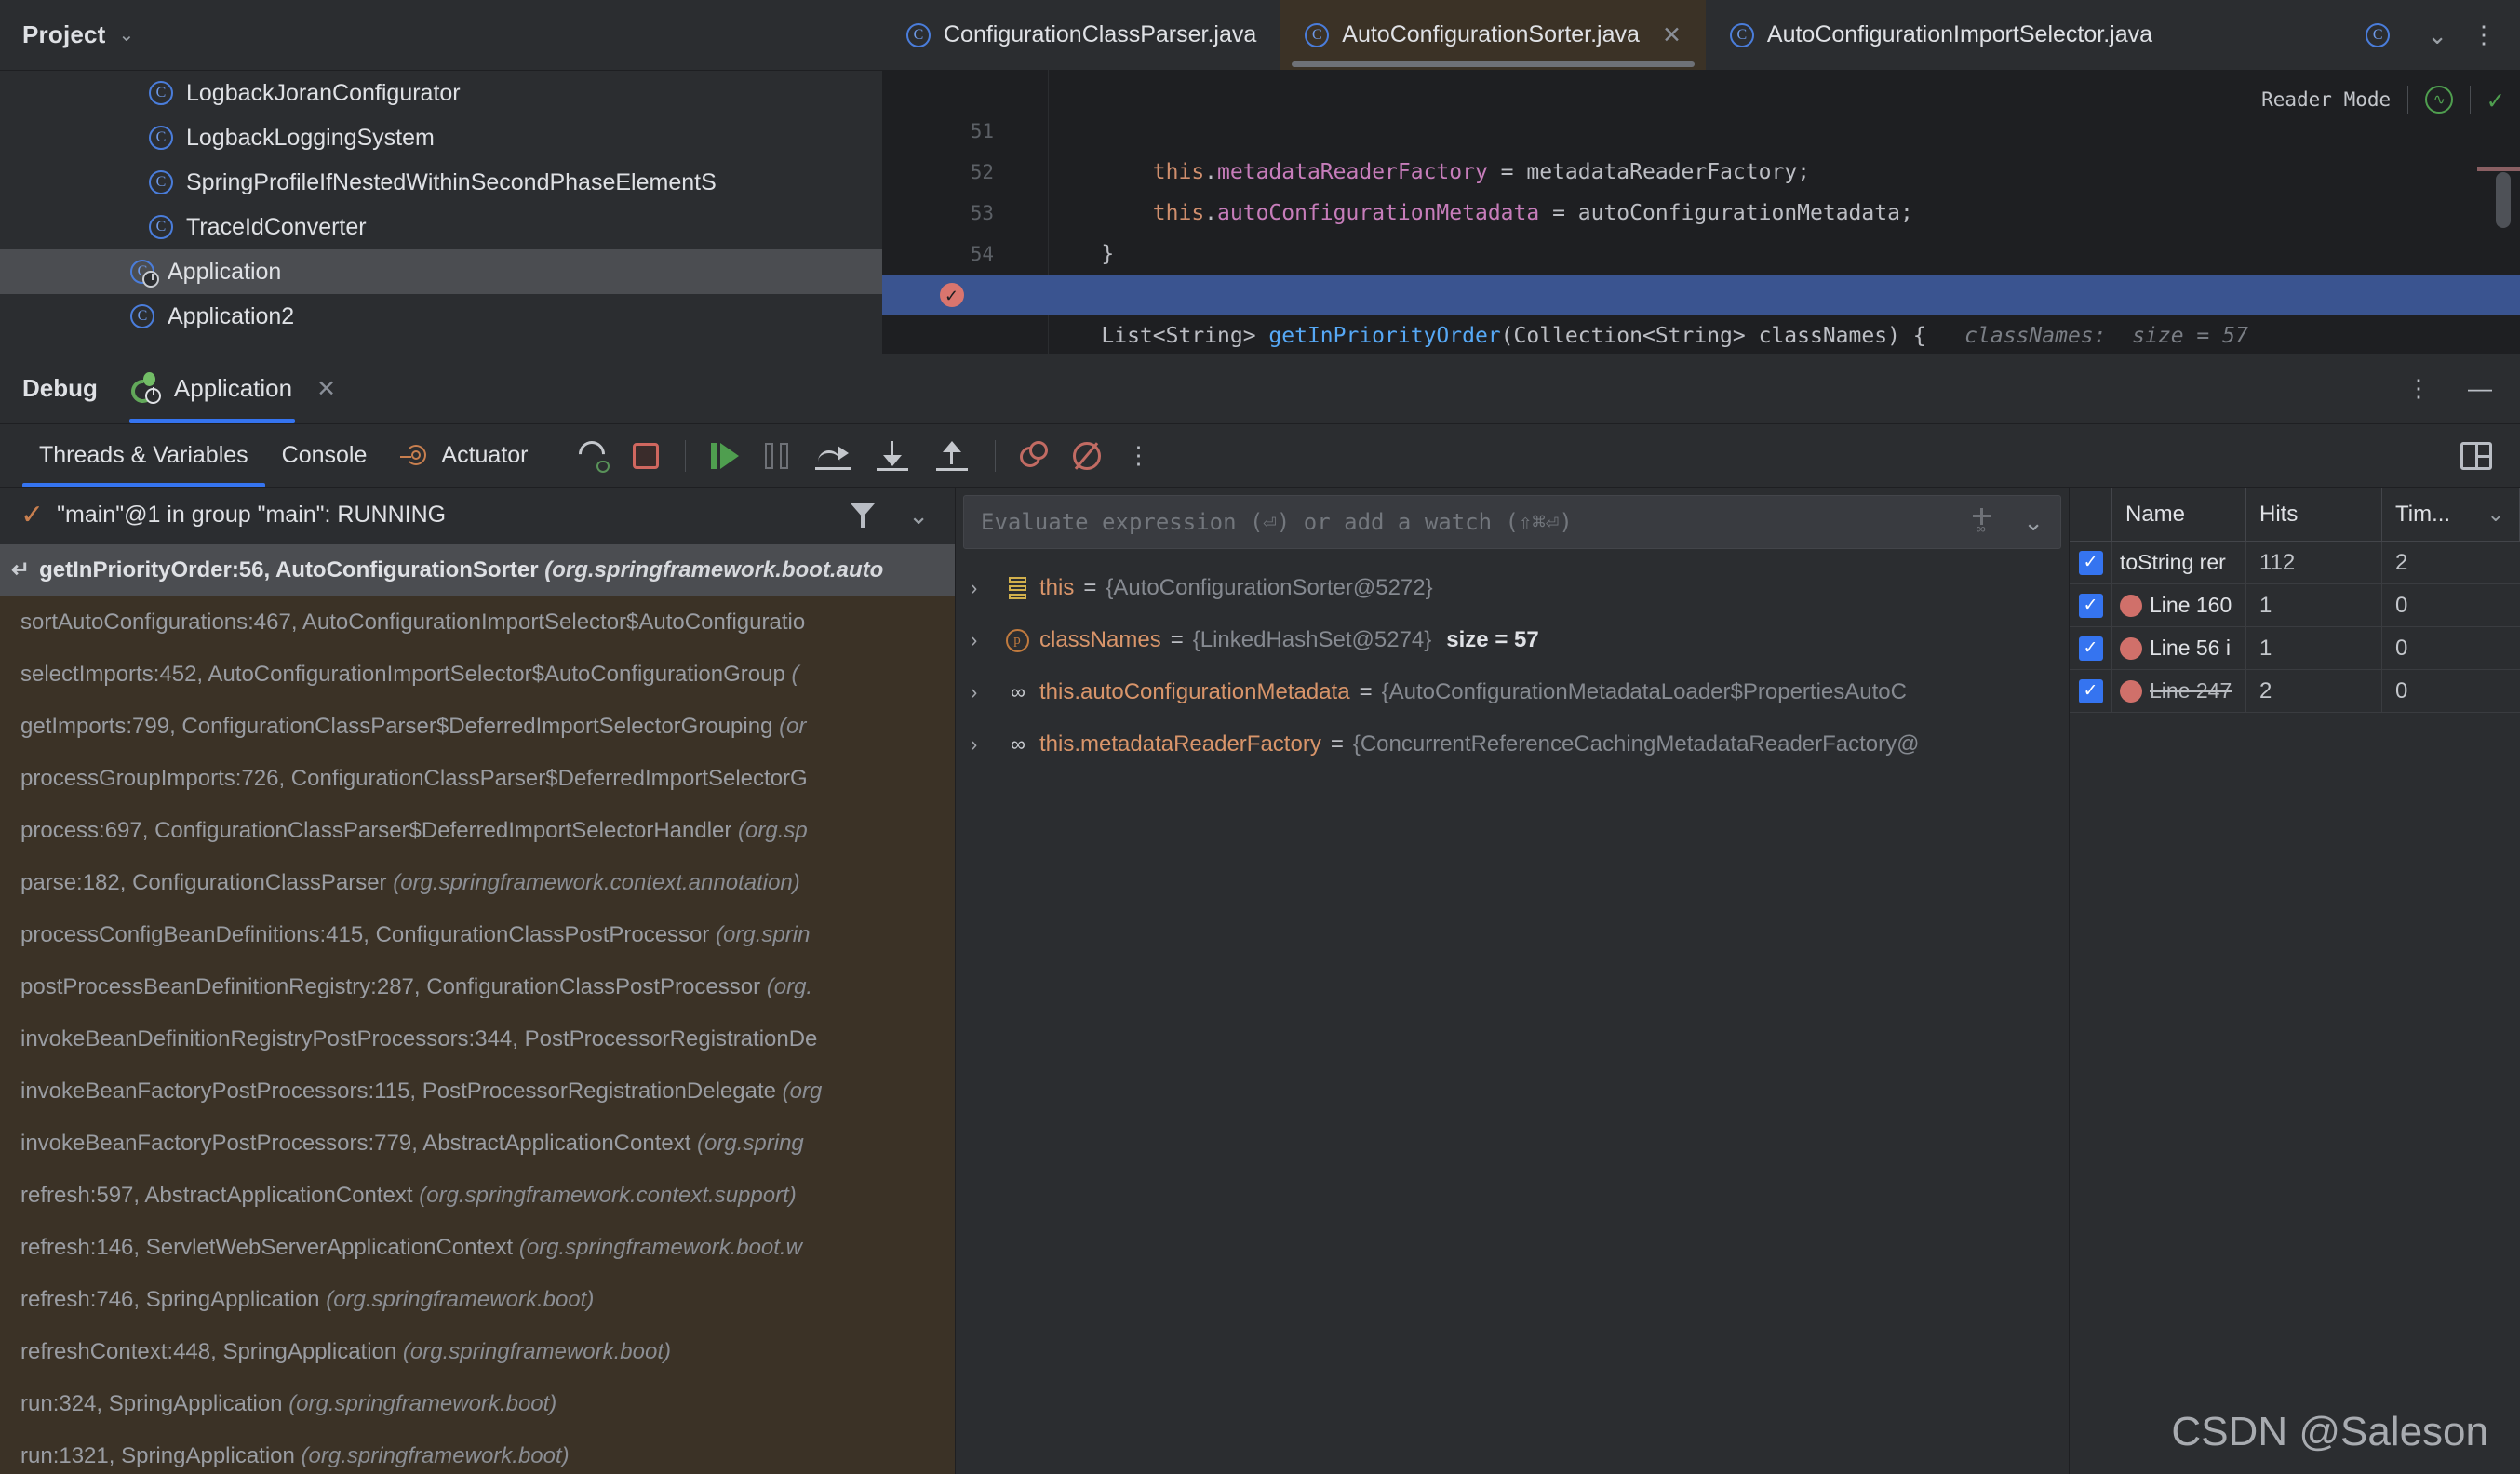  Describe the element at coordinates (441, 35) in the screenshot. I see `project-panel-header: Project ⌄` at that location.